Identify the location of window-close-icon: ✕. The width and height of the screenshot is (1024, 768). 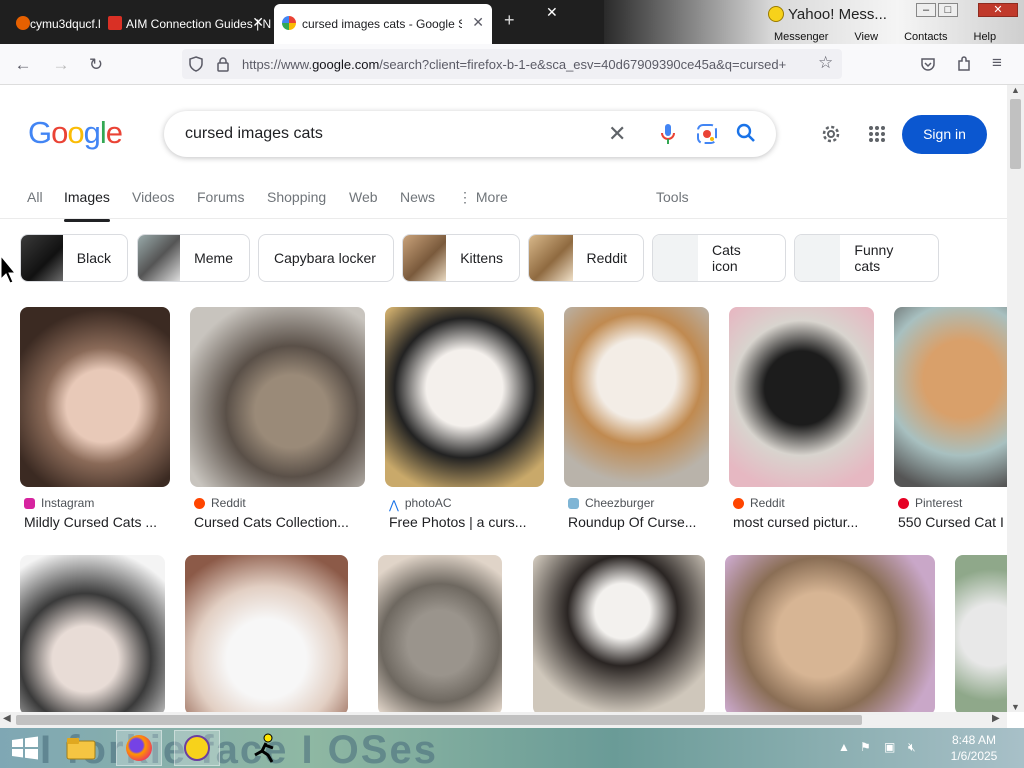
(552, 12).